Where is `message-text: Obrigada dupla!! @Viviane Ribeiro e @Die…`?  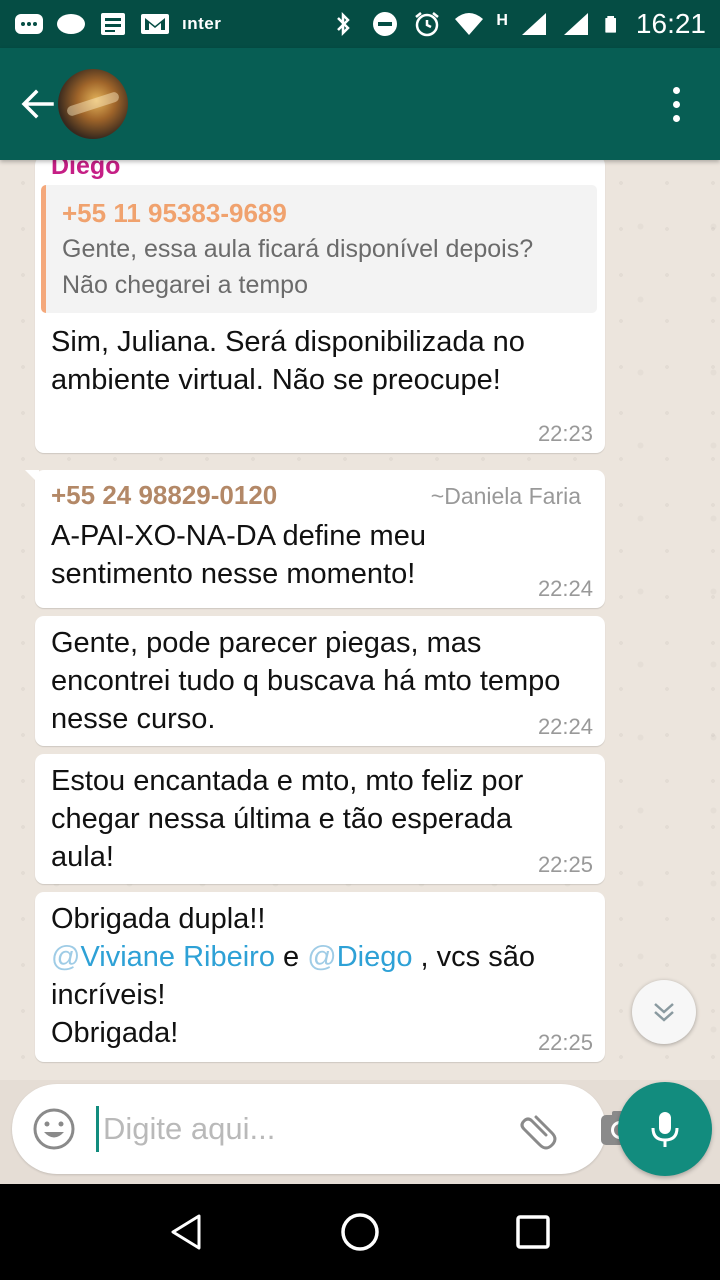 message-text: Obrigada dupla!! @Viviane Ribeiro e @Die… is located at coordinates (320, 976).